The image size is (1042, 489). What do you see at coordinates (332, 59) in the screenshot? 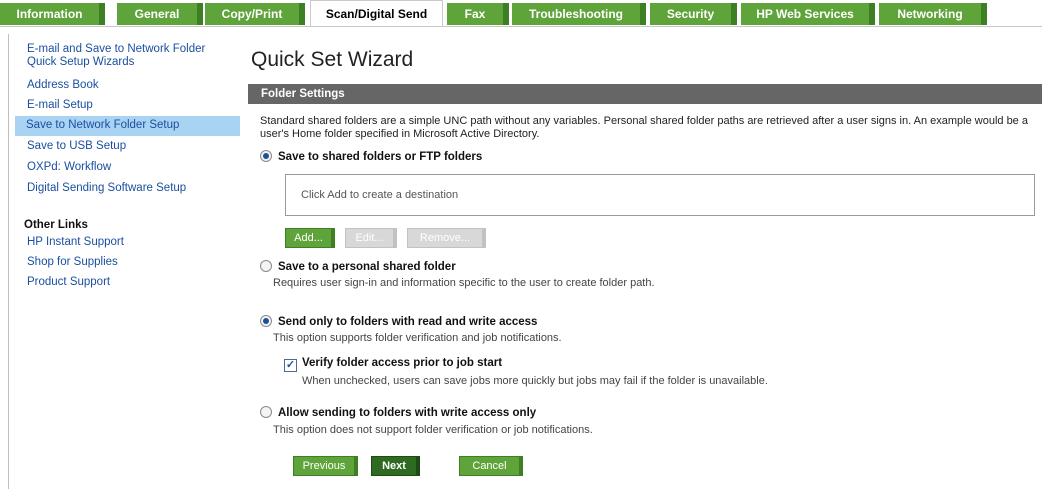
I see `page-title: Quick Set Wizard` at bounding box center [332, 59].